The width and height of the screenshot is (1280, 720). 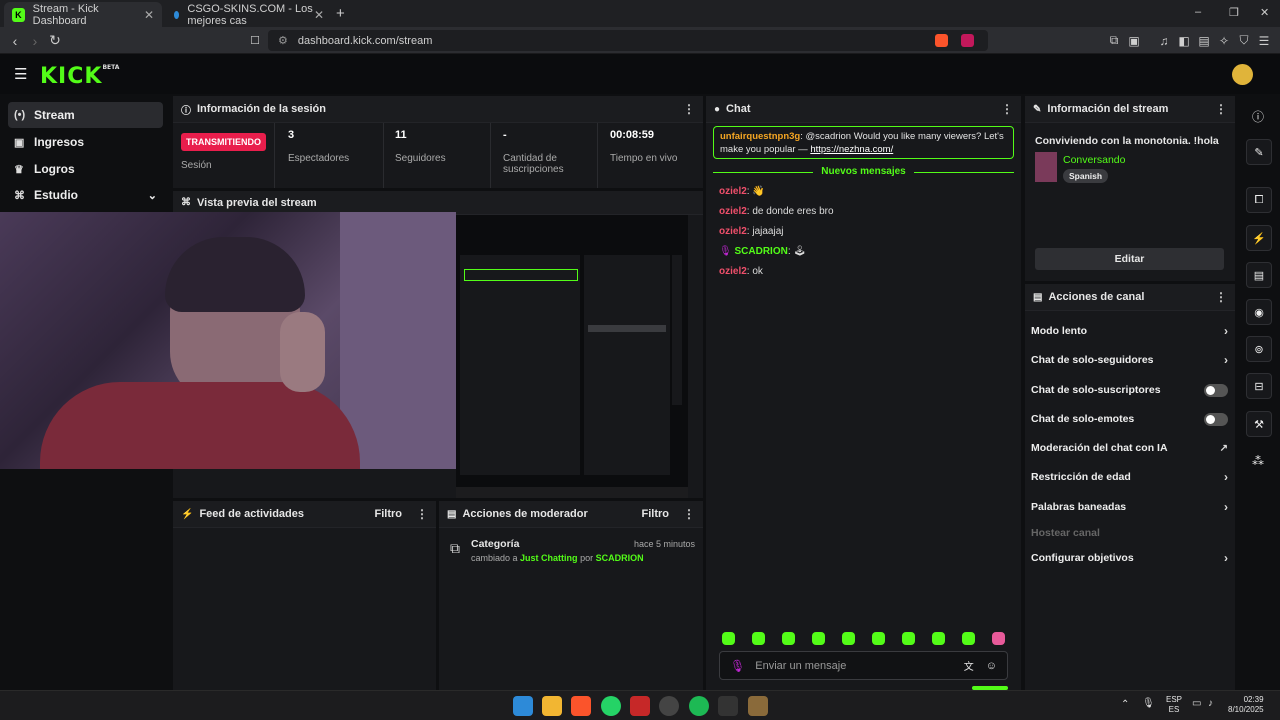 I want to click on chat-bubble-icon: ◉, so click(x=1259, y=312).